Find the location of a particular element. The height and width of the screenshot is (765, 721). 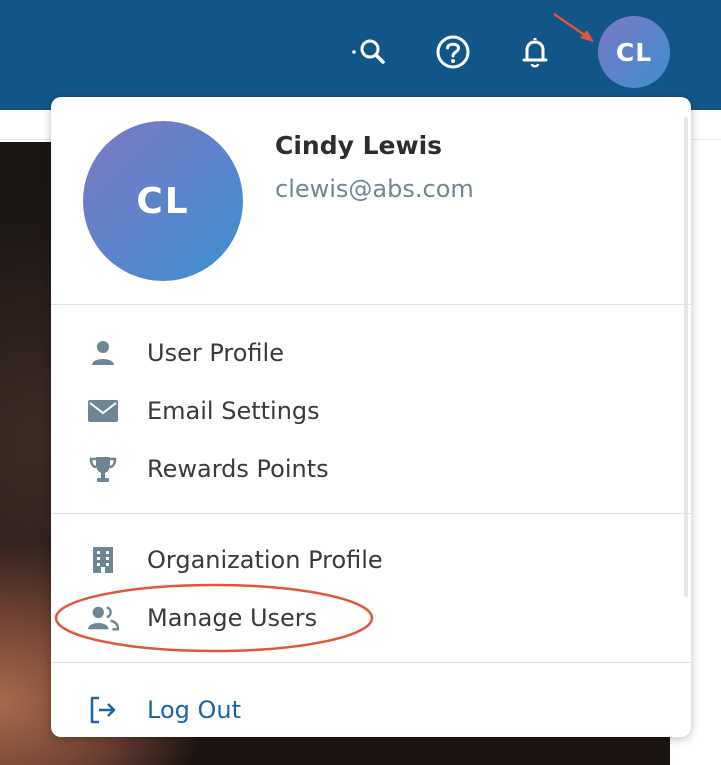

logout-icon is located at coordinates (103, 710).